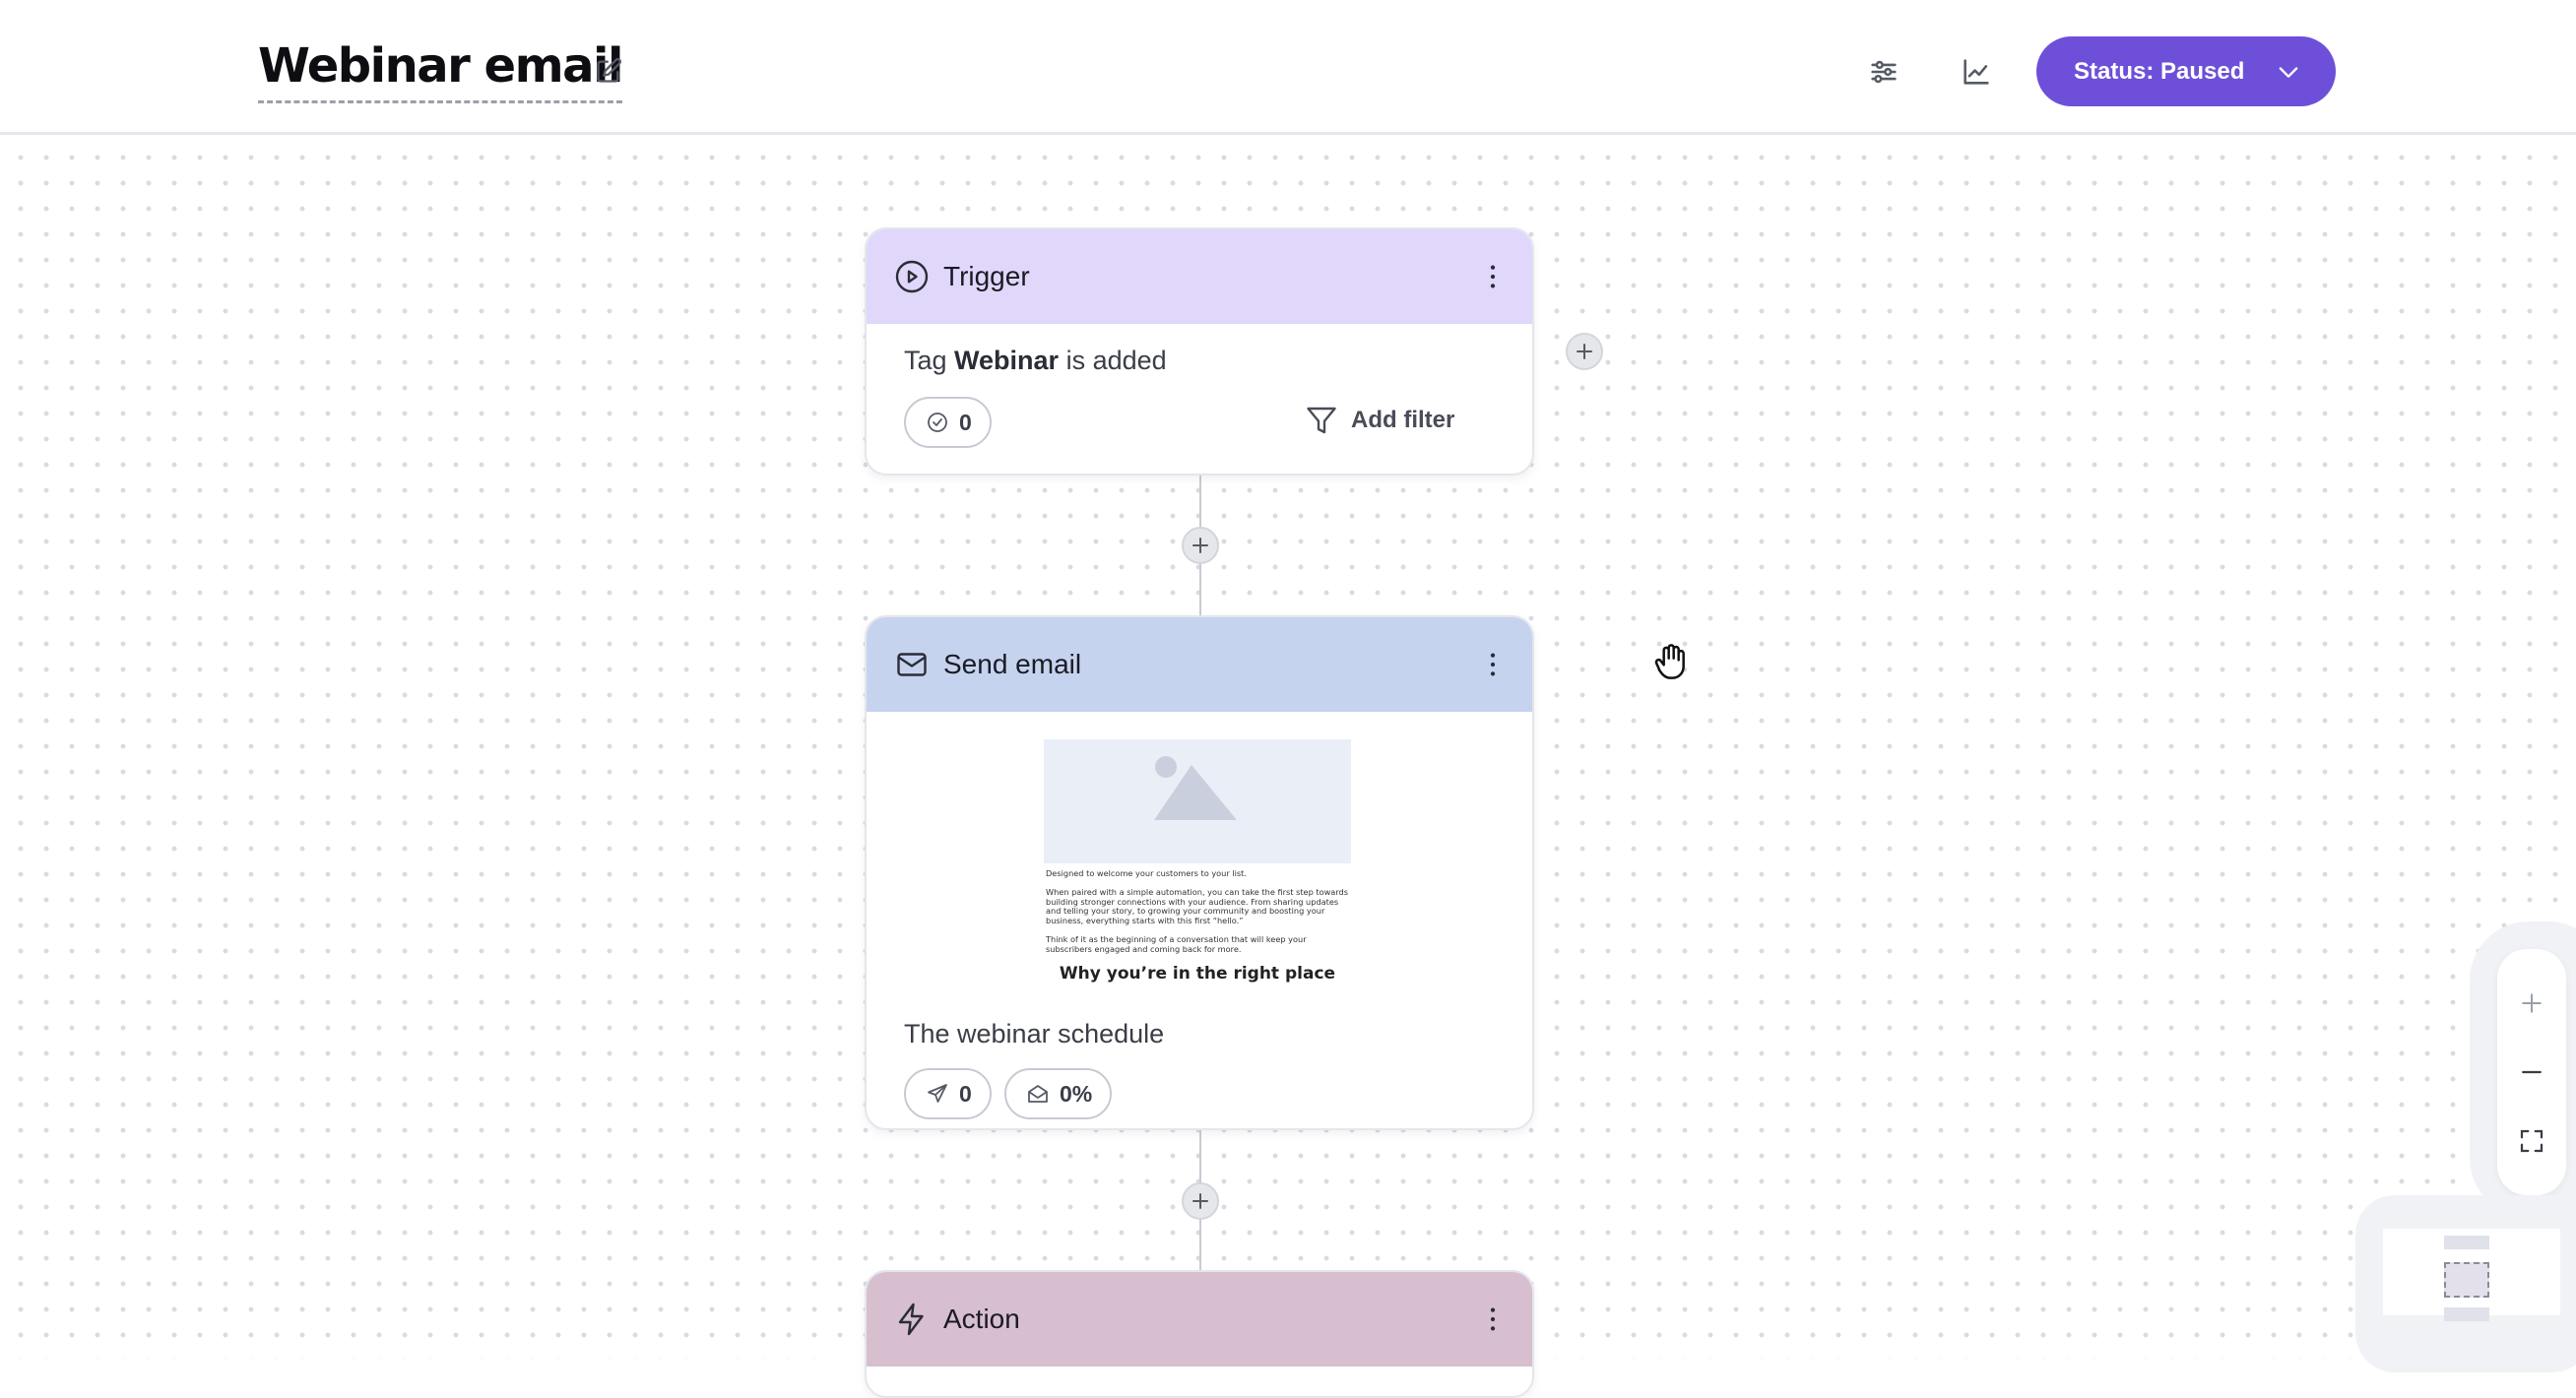 The height and width of the screenshot is (1398, 2576). I want to click on email-preview-heading: Why you’re in the right place, so click(1197, 973).